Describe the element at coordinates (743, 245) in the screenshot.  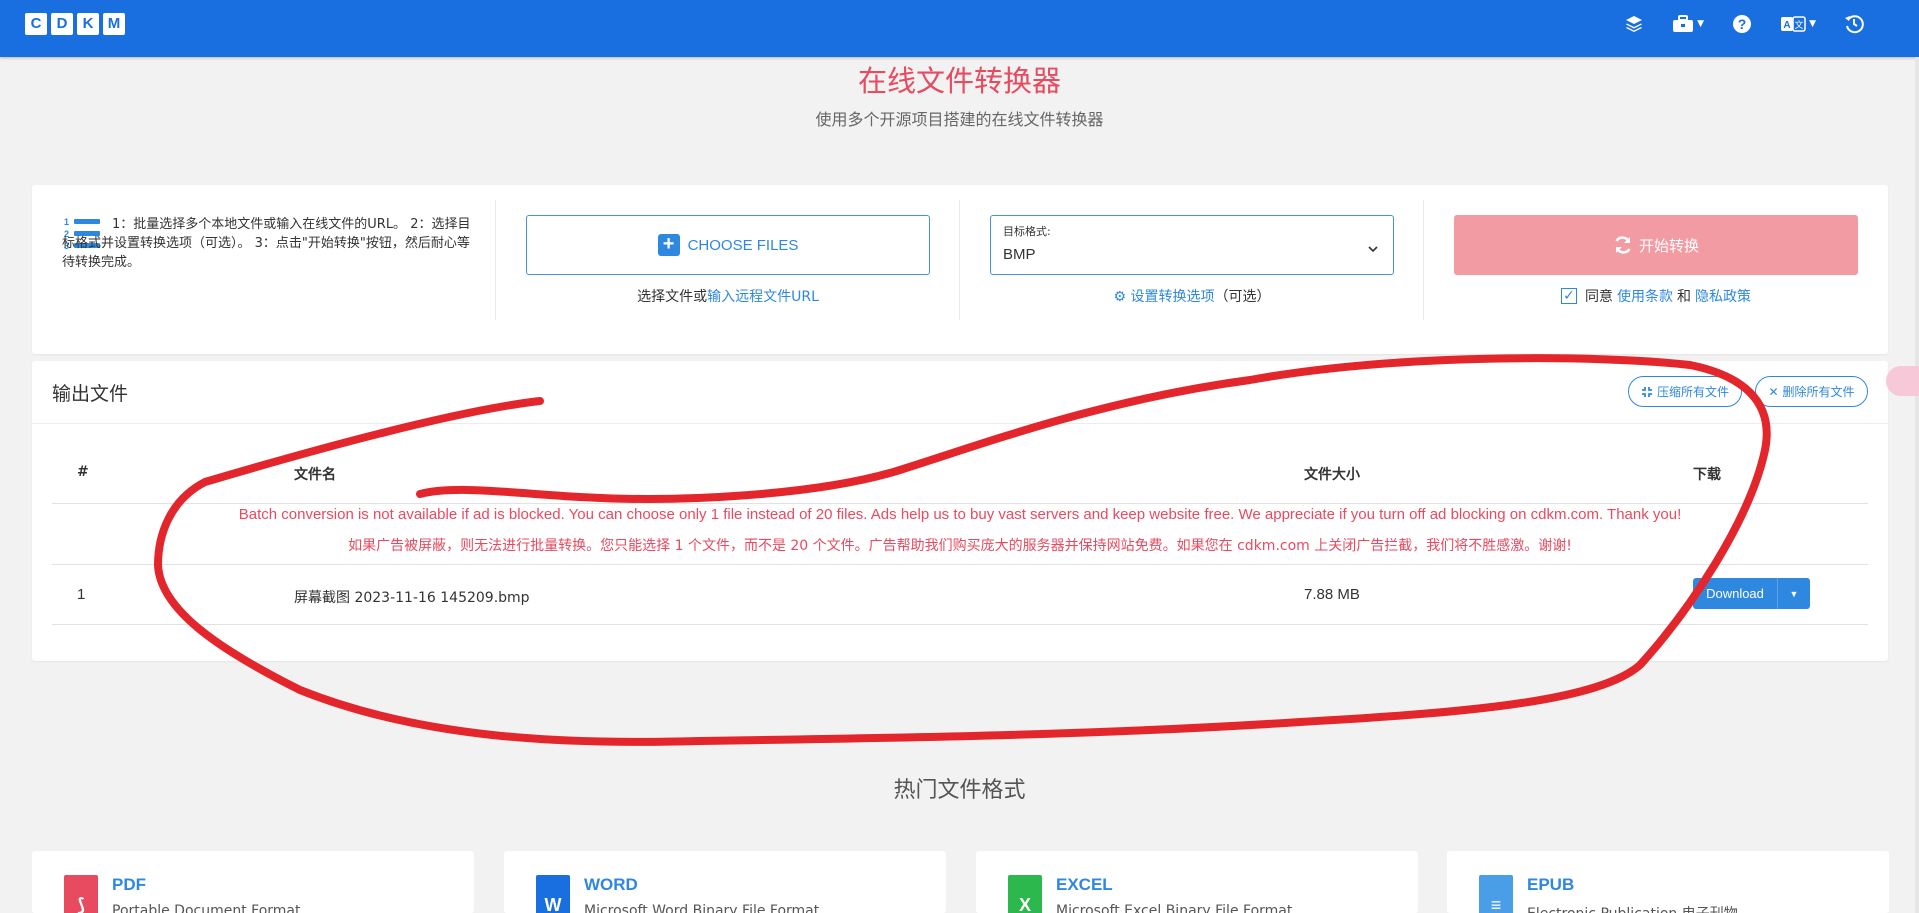
I see `choose-files-label: CHOOSE FILES` at that location.